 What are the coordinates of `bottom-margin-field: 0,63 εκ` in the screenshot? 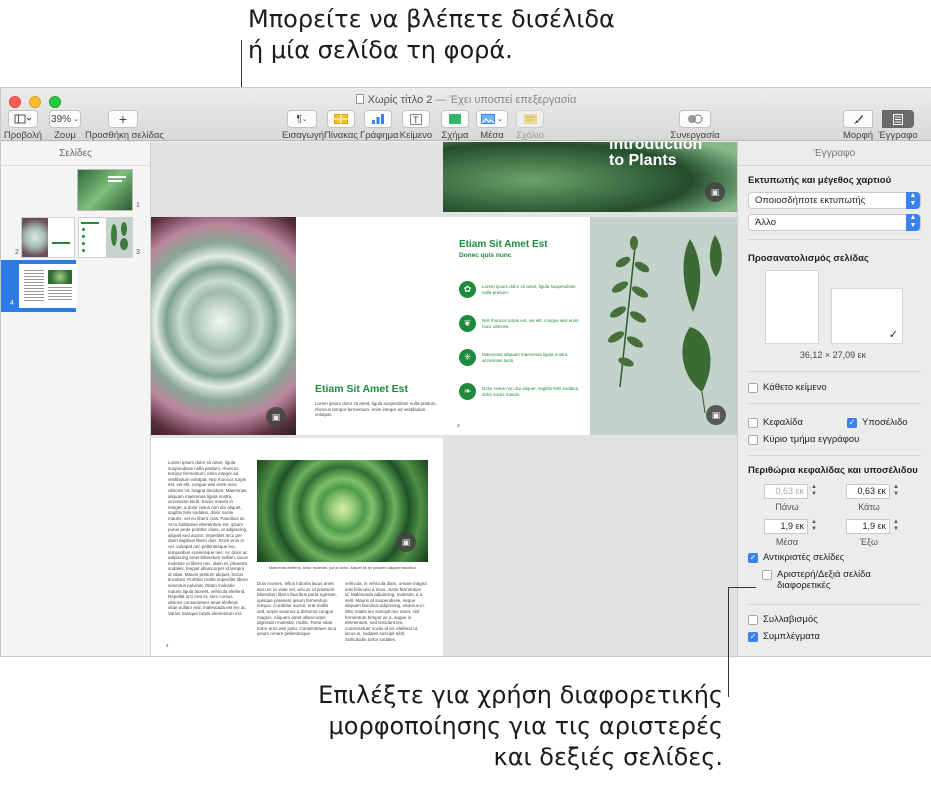 It's located at (868, 491).